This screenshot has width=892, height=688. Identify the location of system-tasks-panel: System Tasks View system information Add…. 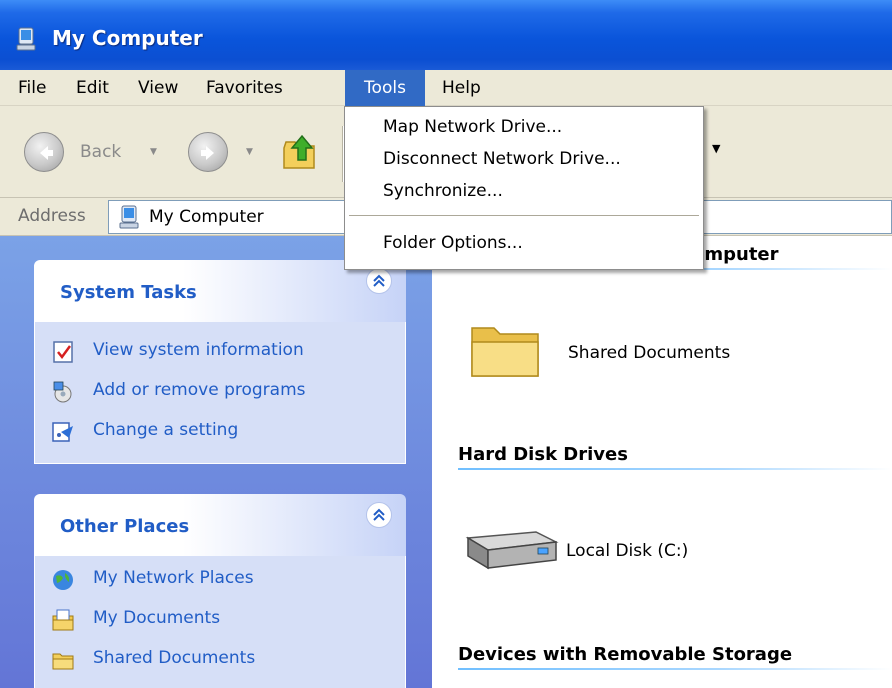
(220, 362).